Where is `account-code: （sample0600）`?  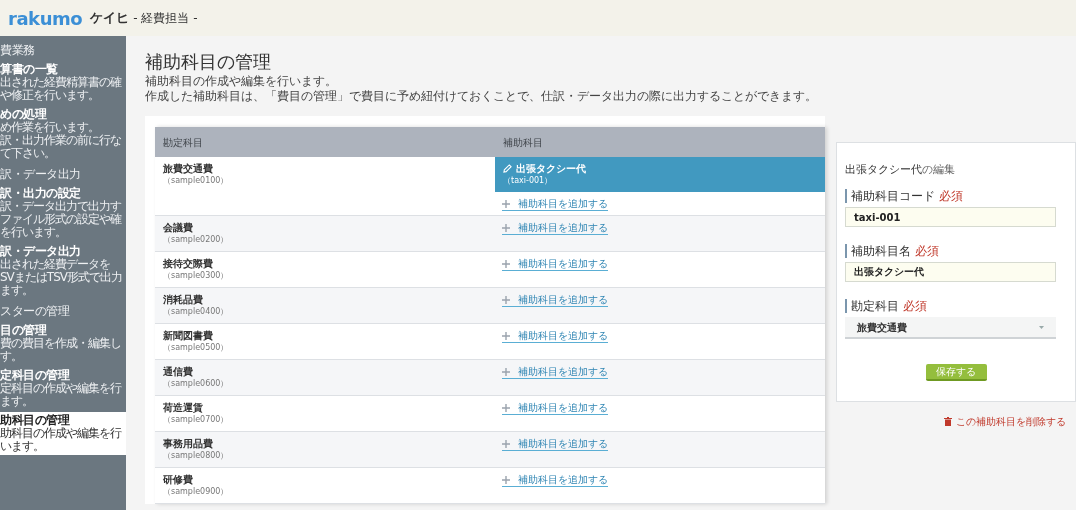 account-code: （sample0600） is located at coordinates (196, 383).